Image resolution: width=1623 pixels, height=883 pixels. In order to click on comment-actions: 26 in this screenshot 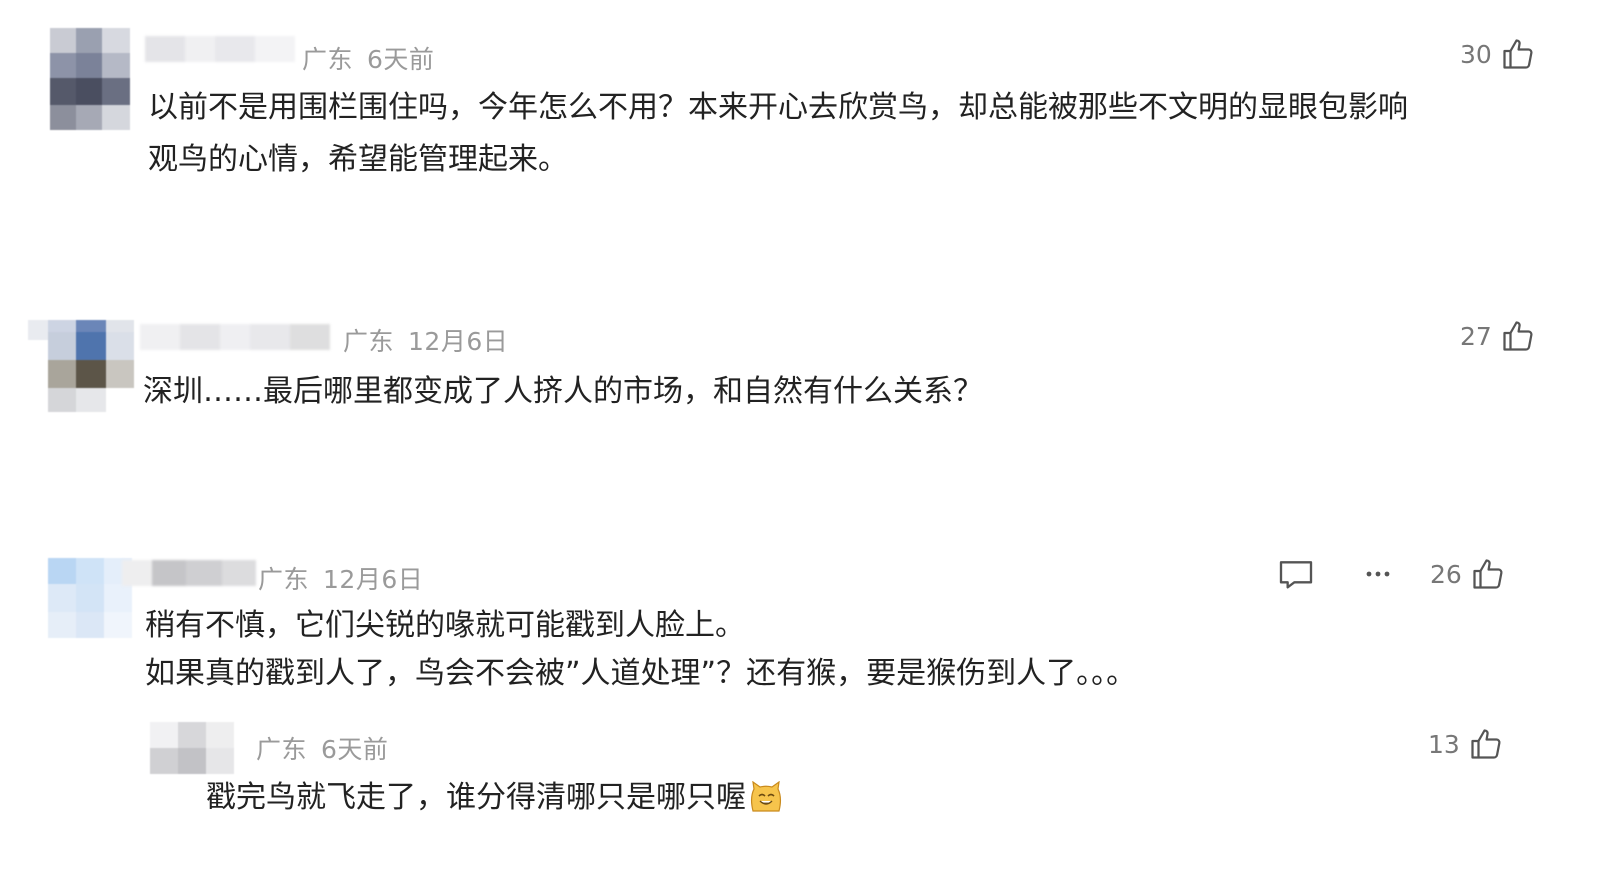, I will do `click(1391, 574)`.